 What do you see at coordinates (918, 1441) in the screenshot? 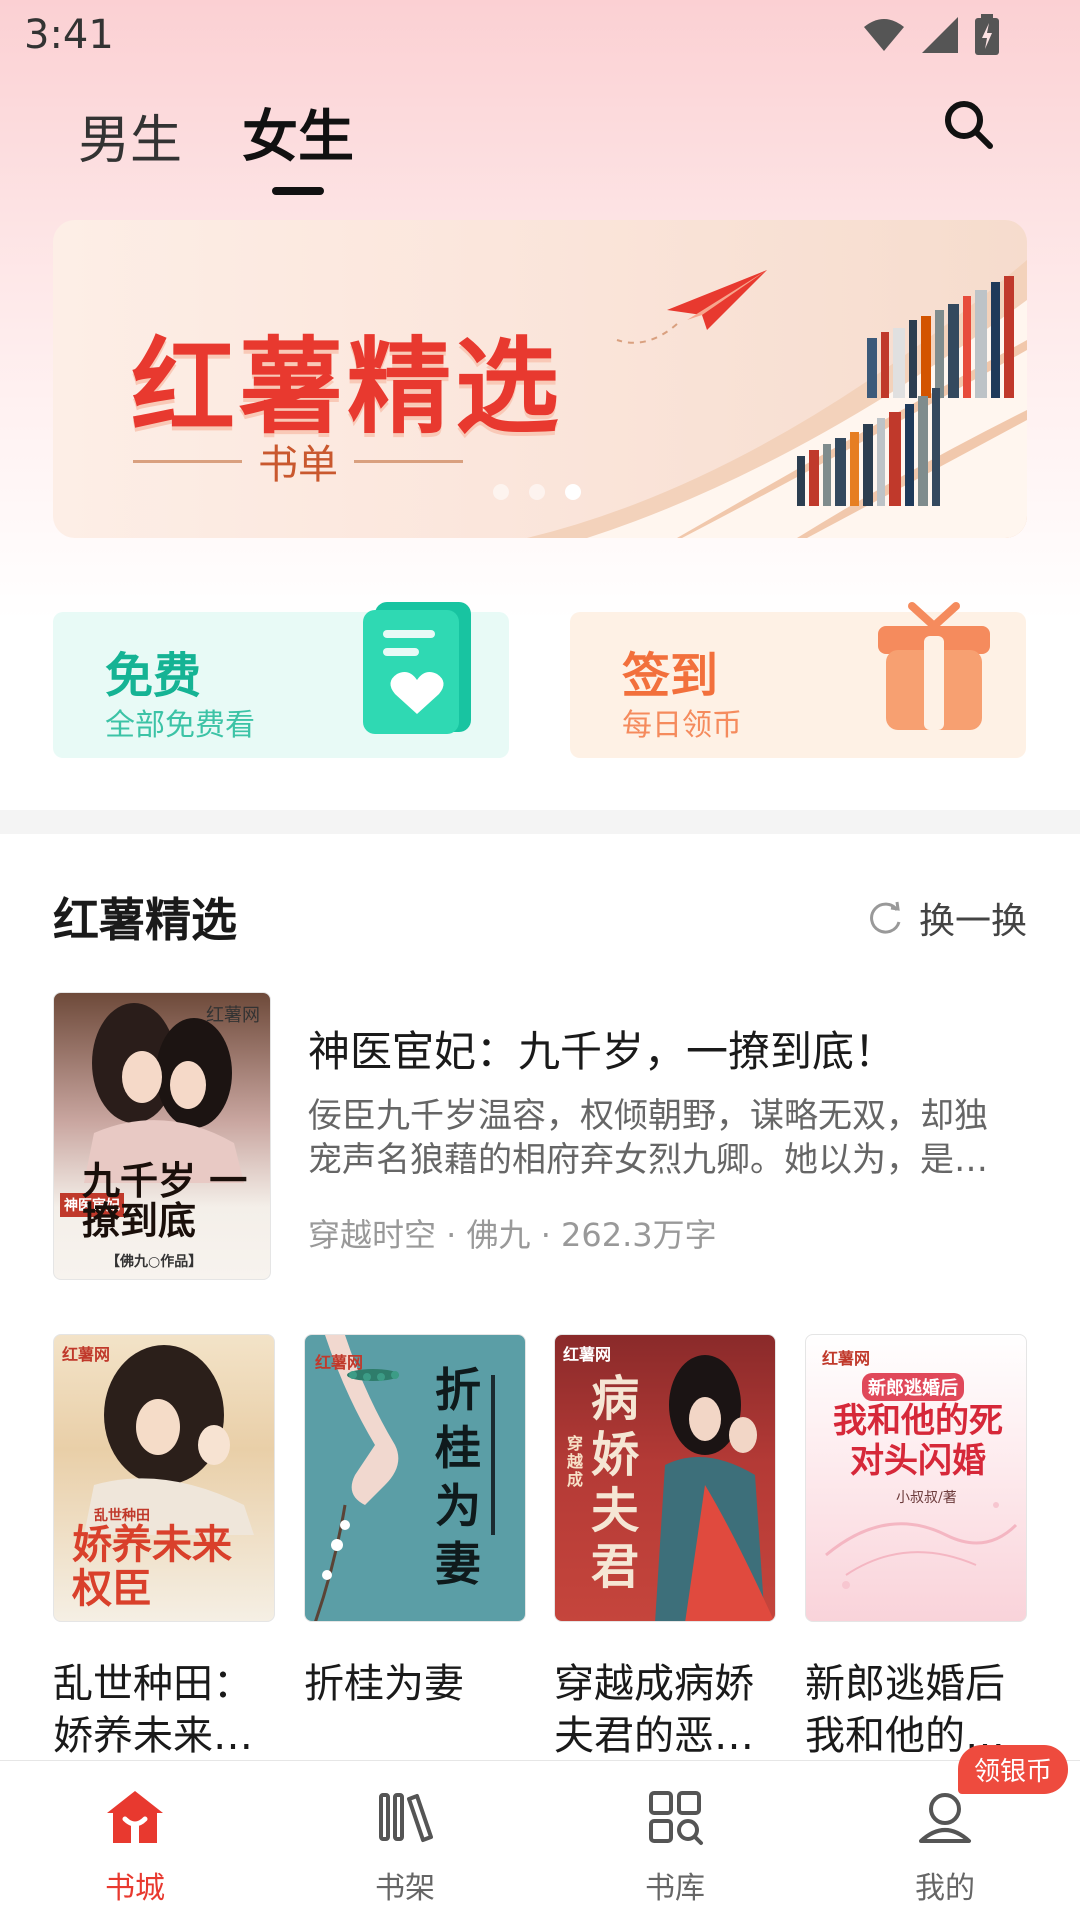
I see `cover-title-art: 我和他的死对头闪婚` at bounding box center [918, 1441].